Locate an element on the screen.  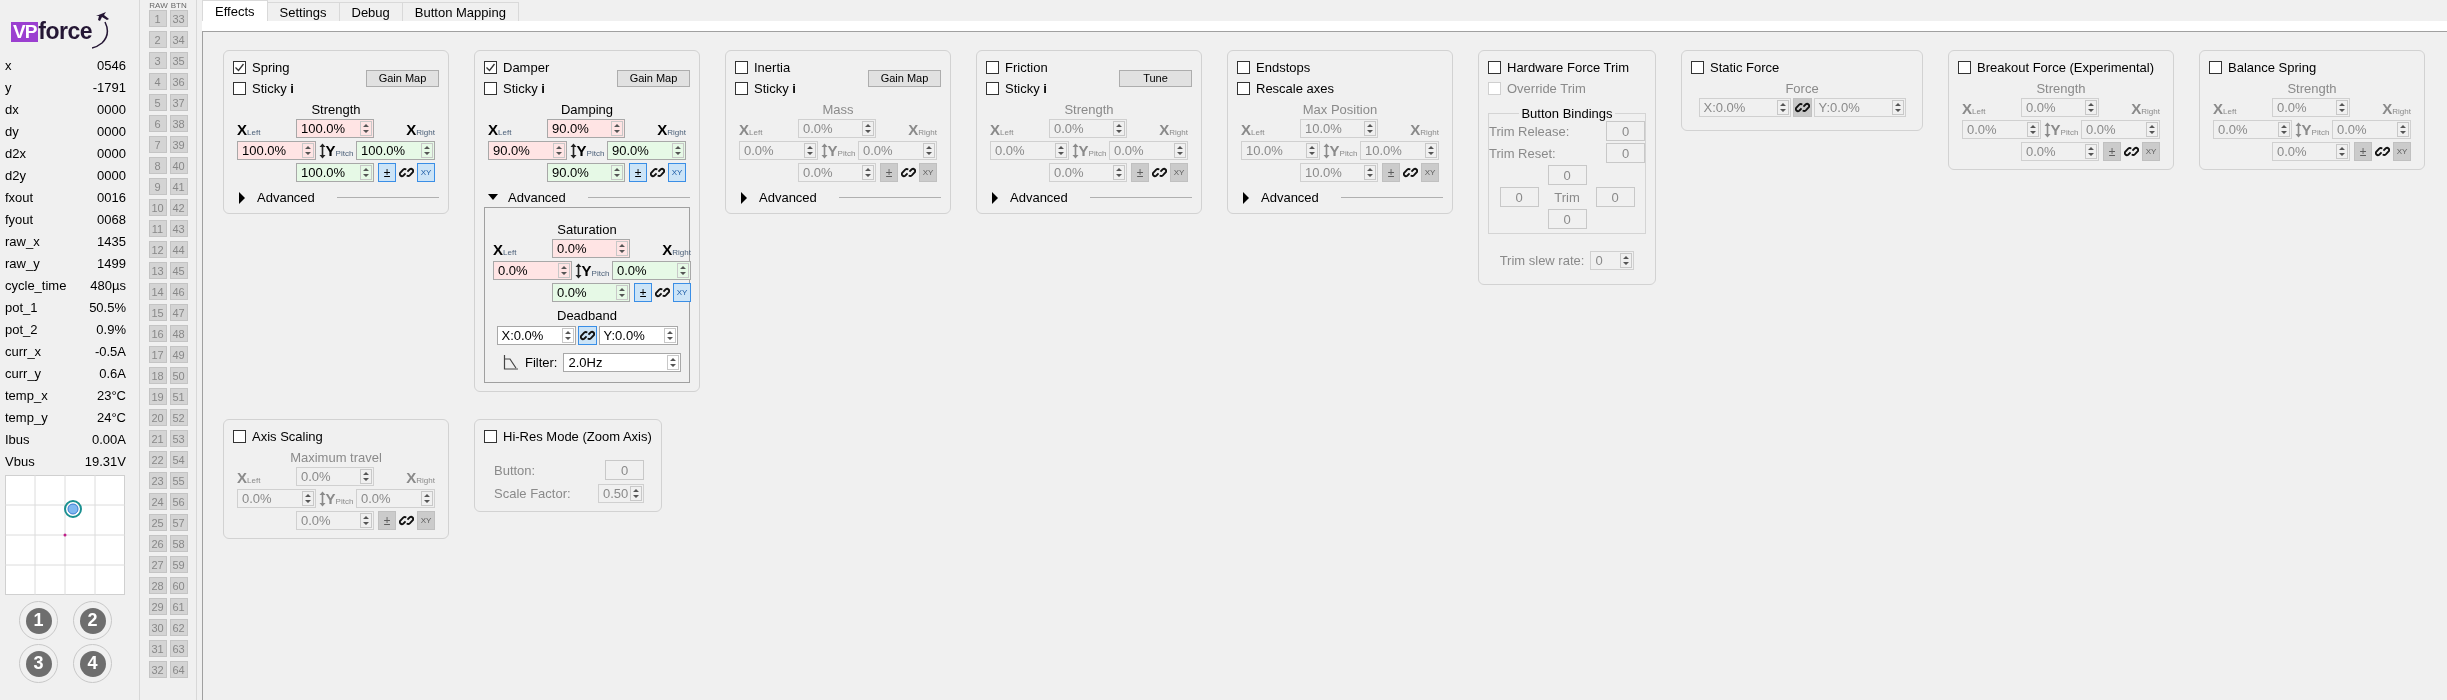
checkbox-label: Hardware Force Trim is located at coordinates (1568, 67).